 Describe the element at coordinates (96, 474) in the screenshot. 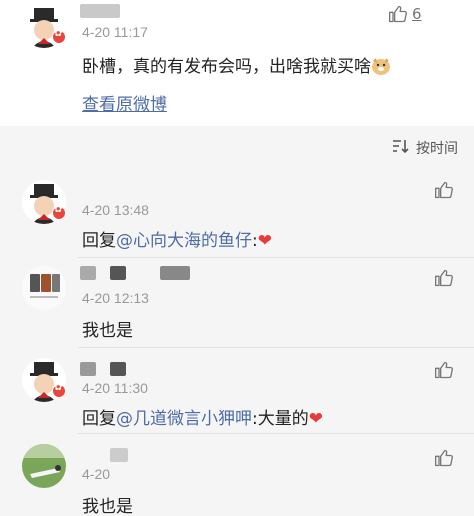

I see `reply-time: 4-20` at that location.